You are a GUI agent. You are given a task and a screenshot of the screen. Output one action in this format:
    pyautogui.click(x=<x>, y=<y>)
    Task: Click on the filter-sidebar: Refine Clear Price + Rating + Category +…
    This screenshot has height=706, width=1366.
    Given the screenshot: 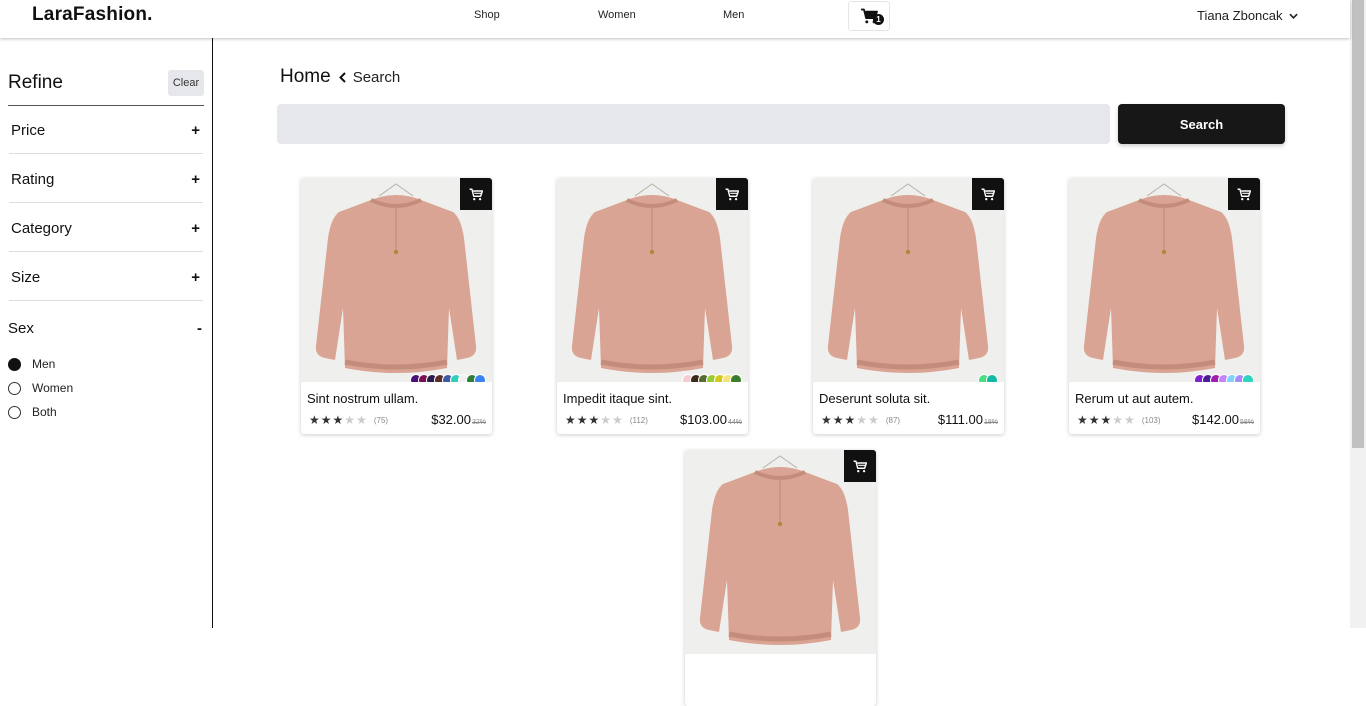 What is the action you would take?
    pyautogui.click(x=106, y=333)
    